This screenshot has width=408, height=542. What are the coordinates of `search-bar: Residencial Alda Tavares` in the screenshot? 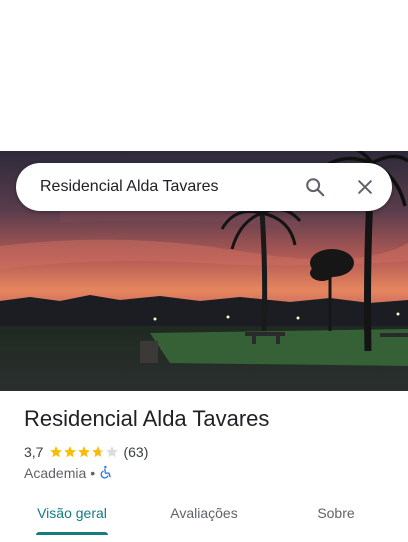 It's located at (204, 187).